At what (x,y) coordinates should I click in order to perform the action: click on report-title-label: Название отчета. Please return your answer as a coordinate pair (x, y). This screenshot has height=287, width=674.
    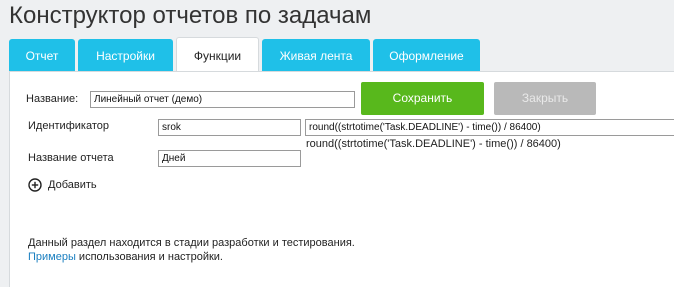
    Looking at the image, I should click on (71, 158).